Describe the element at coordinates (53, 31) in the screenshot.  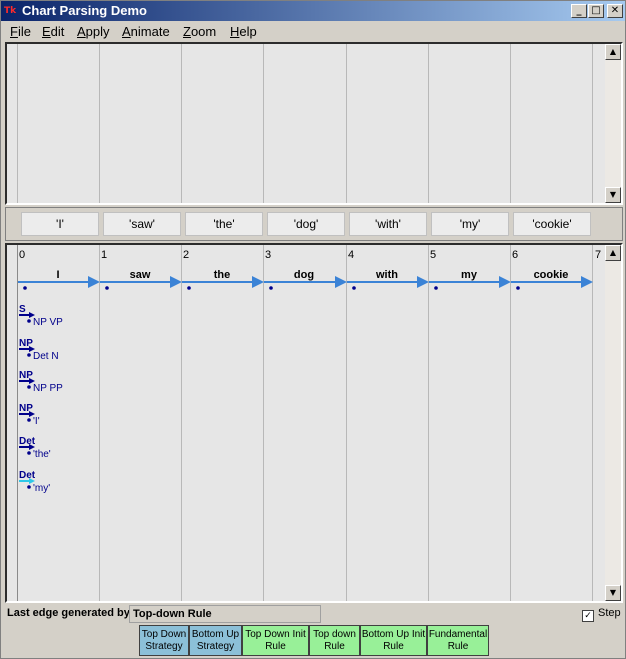
I see `menu-edit: Edit` at that location.